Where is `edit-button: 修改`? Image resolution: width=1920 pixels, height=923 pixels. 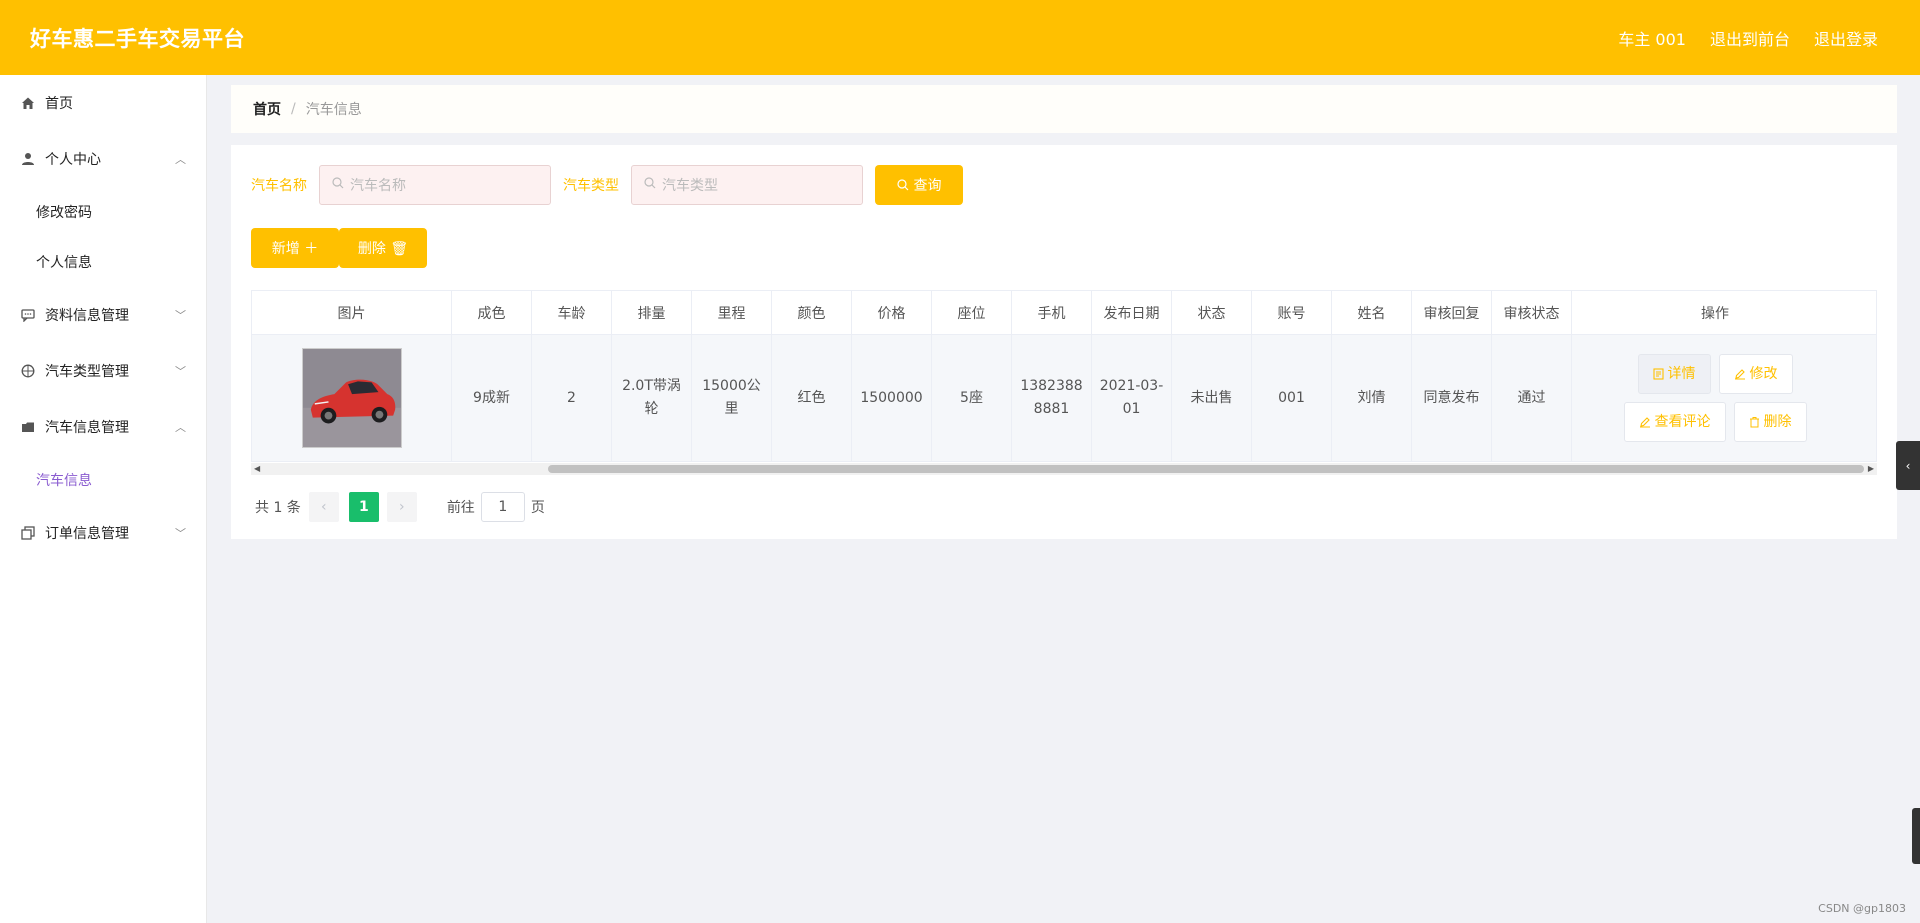 edit-button: 修改 is located at coordinates (1755, 374).